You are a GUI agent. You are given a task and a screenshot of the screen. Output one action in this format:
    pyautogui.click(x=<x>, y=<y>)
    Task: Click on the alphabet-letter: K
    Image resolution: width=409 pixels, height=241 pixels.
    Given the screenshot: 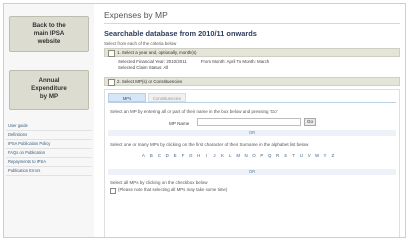 What is the action you would take?
    pyautogui.click(x=222, y=155)
    